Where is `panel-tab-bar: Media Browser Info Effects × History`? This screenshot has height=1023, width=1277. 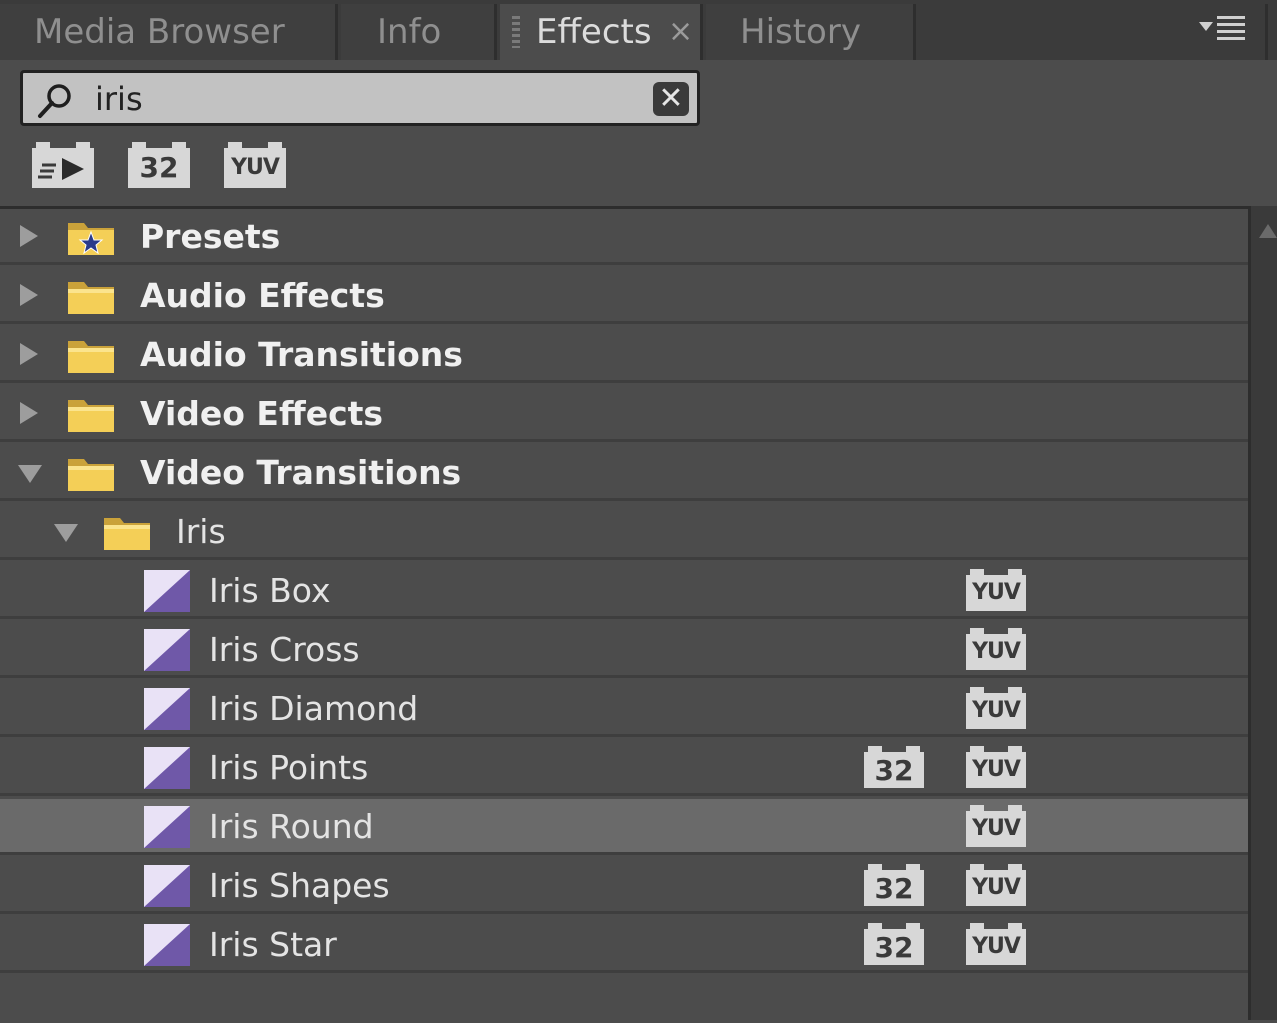
panel-tab-bar: Media Browser Info Effects × History is located at coordinates (638, 30).